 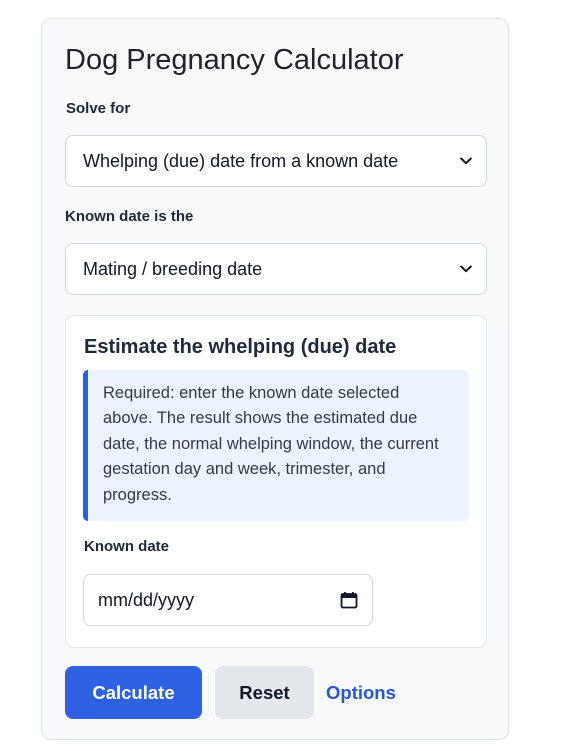 What do you see at coordinates (173, 268) in the screenshot?
I see `known-date-type-selected-value: Mating / breeding date` at bounding box center [173, 268].